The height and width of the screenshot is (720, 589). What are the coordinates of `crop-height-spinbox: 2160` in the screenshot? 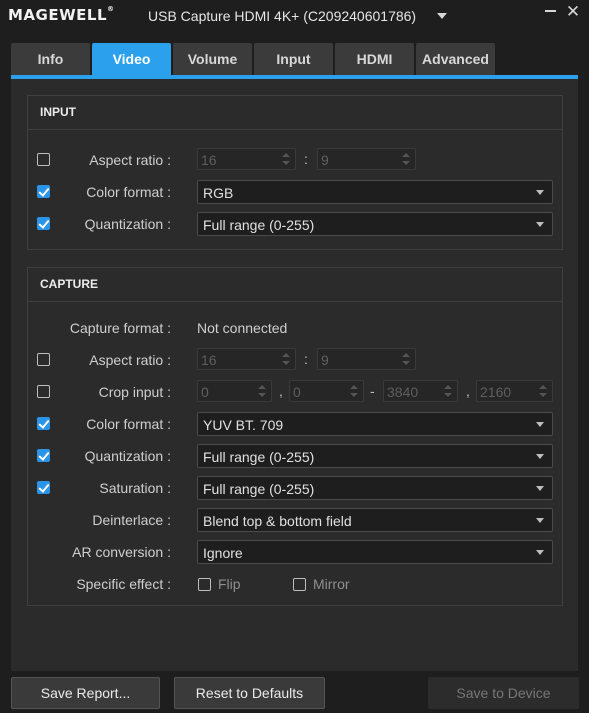 It's located at (514, 391).